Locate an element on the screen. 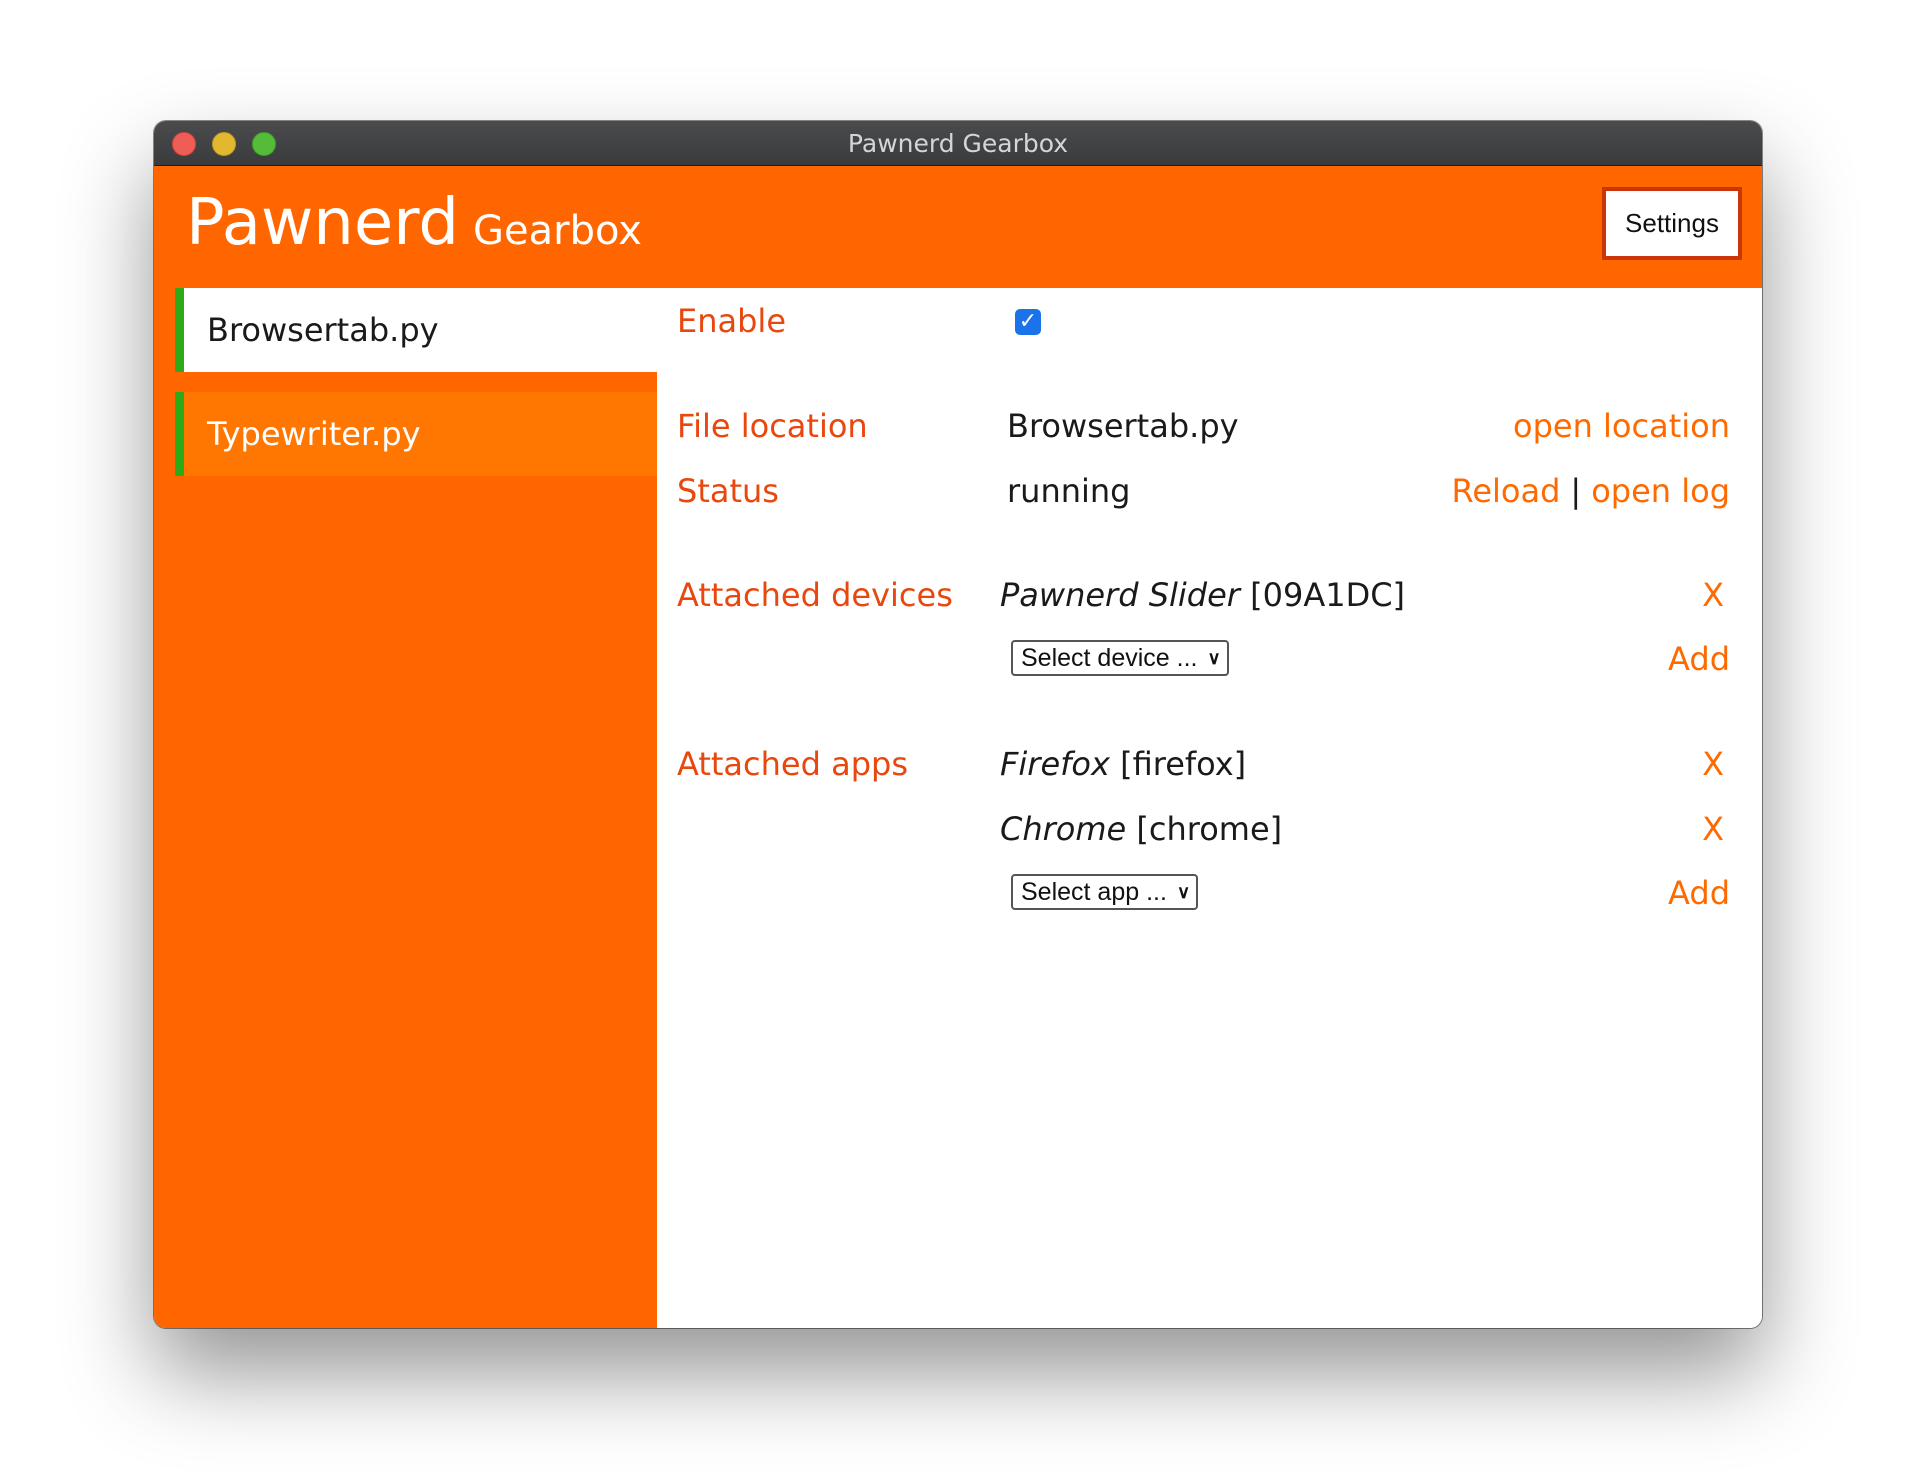  app-id: [chrome] is located at coordinates (1209, 829).